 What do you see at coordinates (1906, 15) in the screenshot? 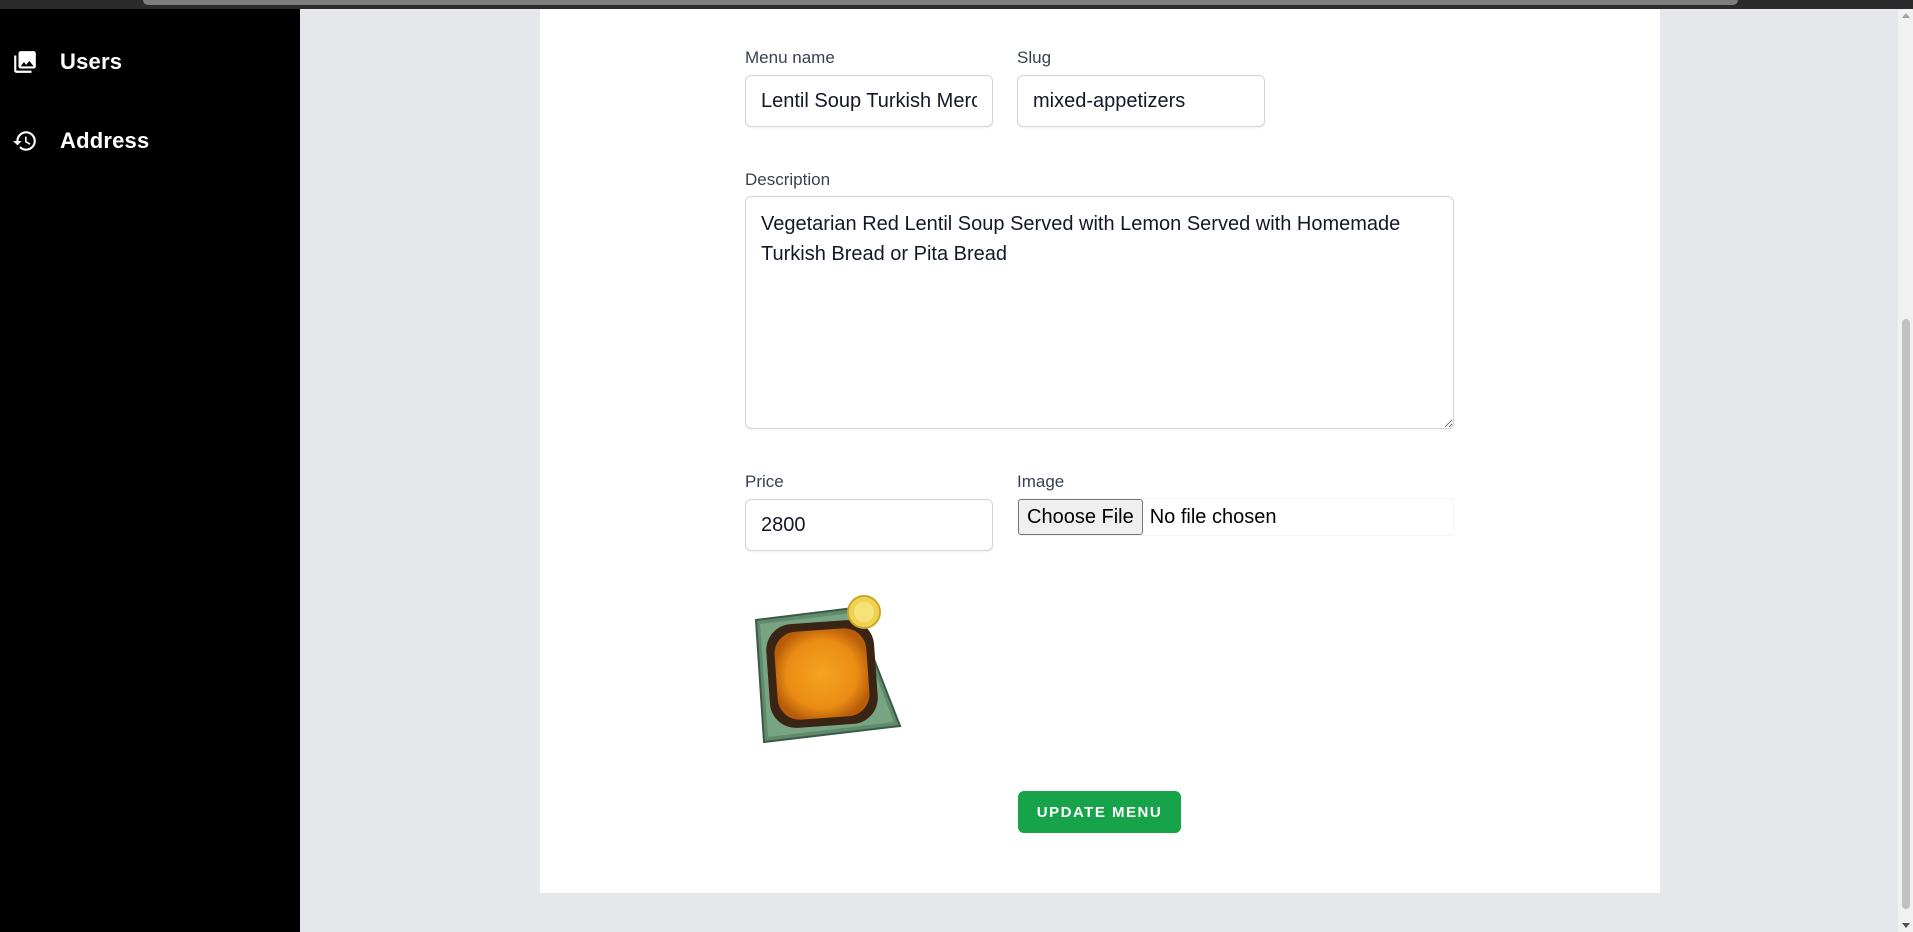
I see `scroll-up-arrow-icon` at bounding box center [1906, 15].